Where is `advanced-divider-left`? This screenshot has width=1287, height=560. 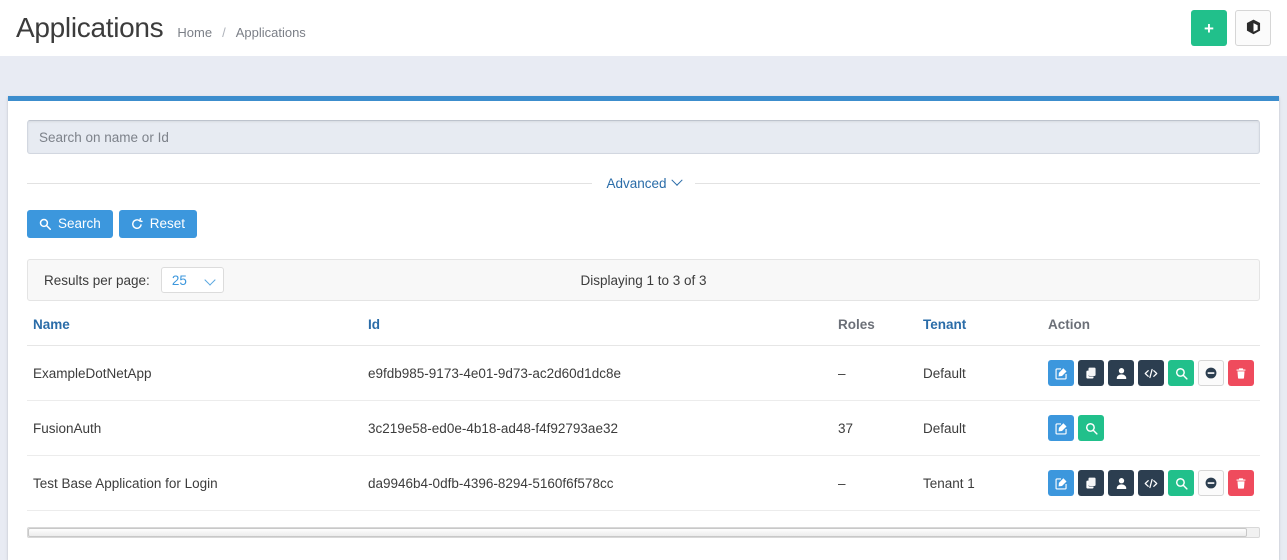 advanced-divider-left is located at coordinates (310, 183).